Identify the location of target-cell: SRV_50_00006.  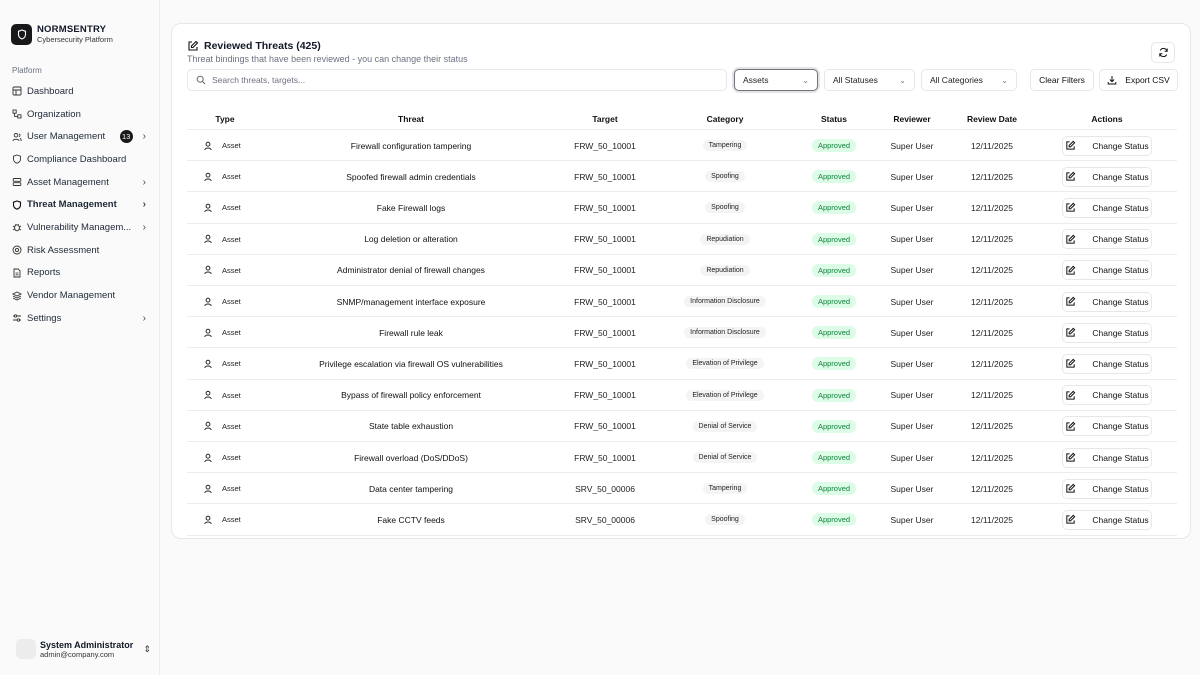
(605, 488).